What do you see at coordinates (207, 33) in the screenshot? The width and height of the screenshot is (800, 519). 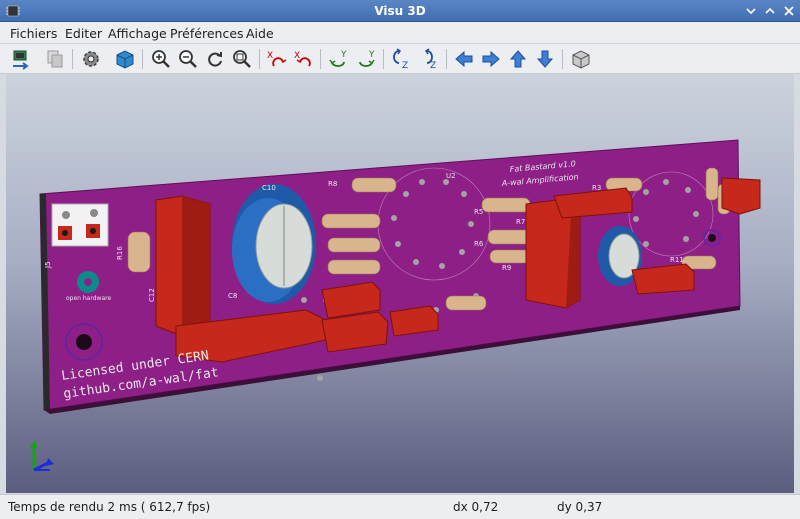 I see `menu-preferences: Préférences` at bounding box center [207, 33].